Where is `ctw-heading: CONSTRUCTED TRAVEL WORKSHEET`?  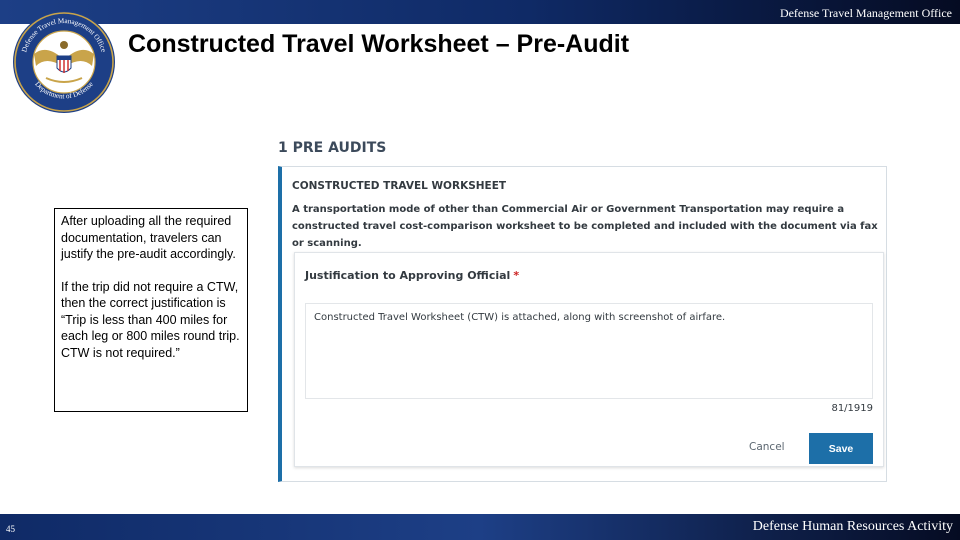 ctw-heading: CONSTRUCTED TRAVEL WORKSHEET is located at coordinates (399, 186).